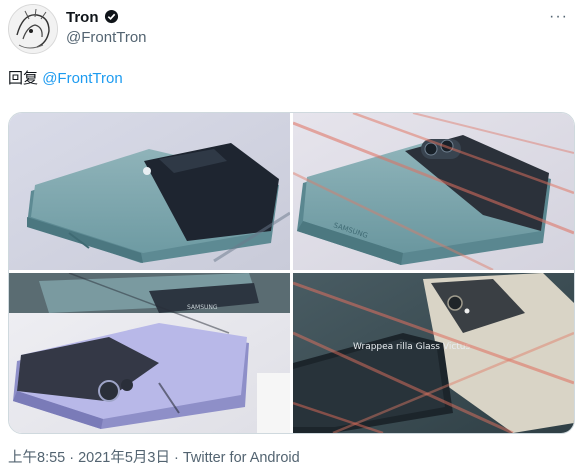 The height and width of the screenshot is (468, 582). I want to click on author-handle: @FrontTron, so click(106, 38).